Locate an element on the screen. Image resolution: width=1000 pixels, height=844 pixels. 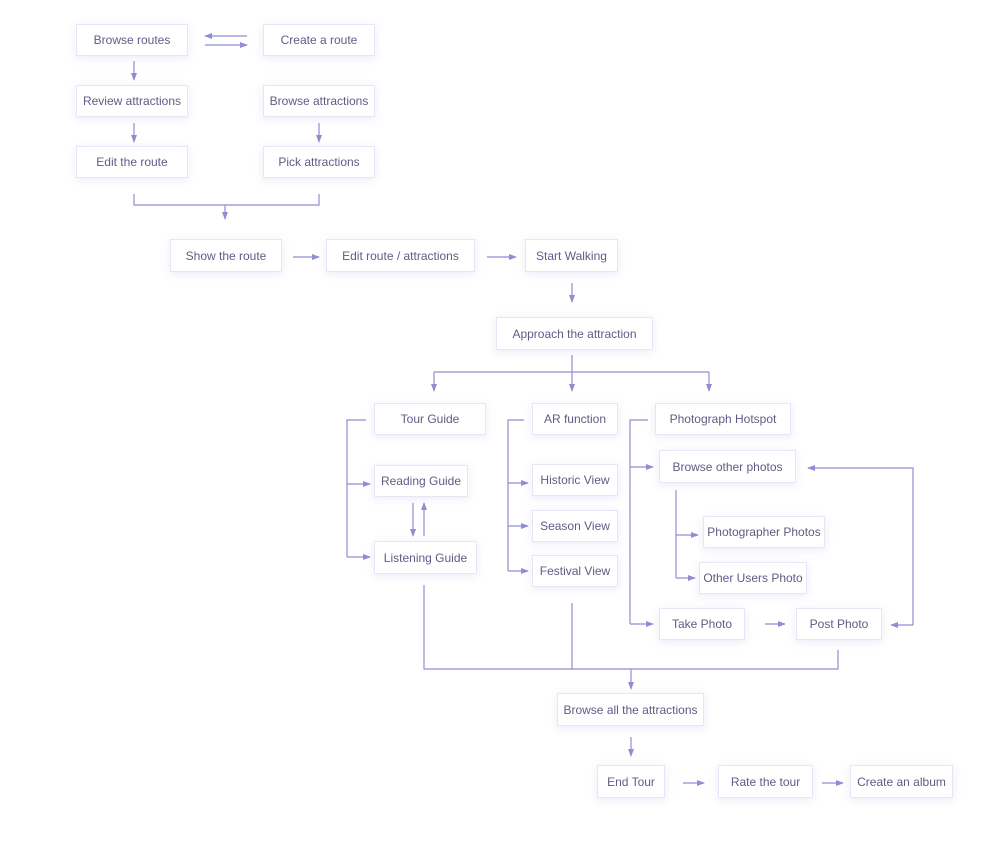
node-rate-tour: Rate the tour is located at coordinates (765, 781).